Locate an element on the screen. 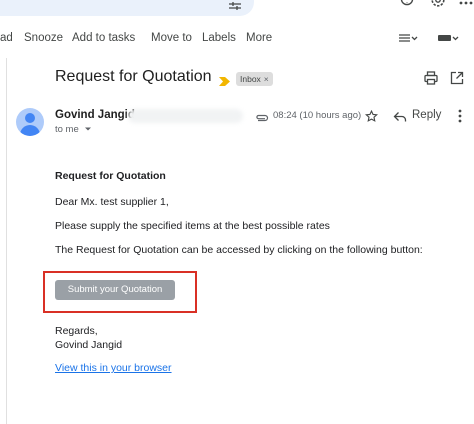  archive-button: ad is located at coordinates (6, 38).